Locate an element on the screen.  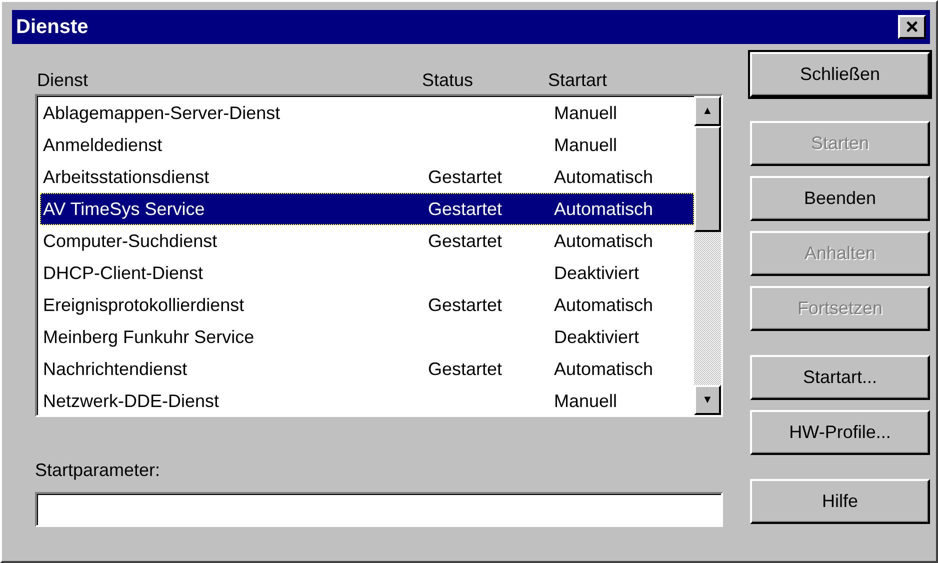
list-row: Anmeldedienst Manuell is located at coordinates (367, 145).